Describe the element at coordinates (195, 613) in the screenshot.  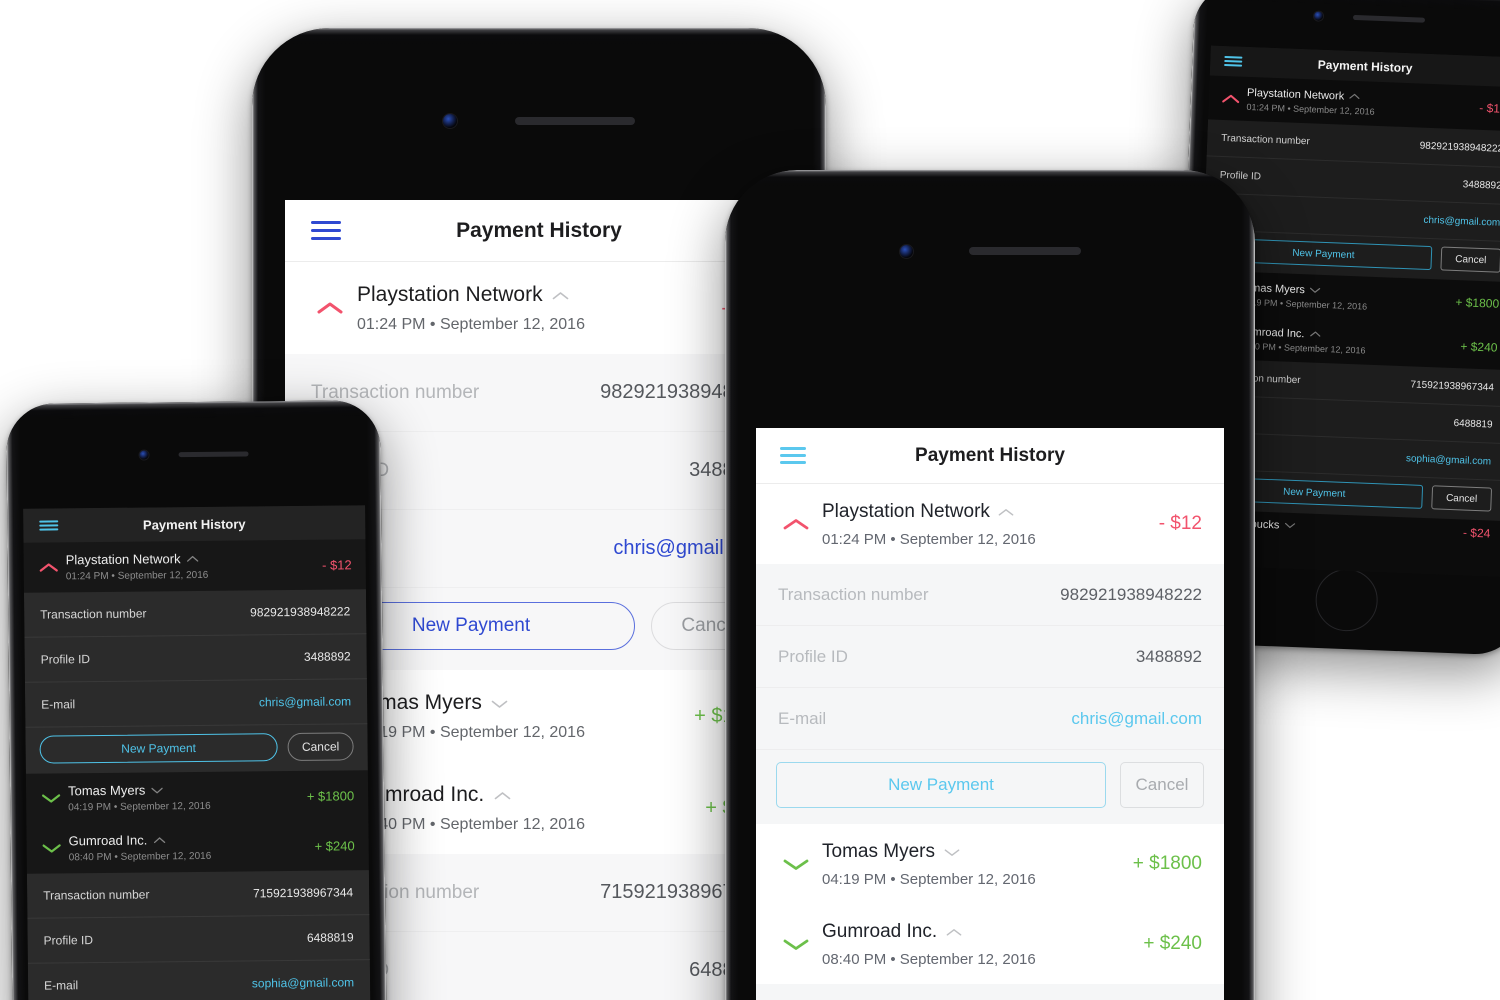
I see `detail-row-transaction-number: Transaction number 982921938948222` at that location.